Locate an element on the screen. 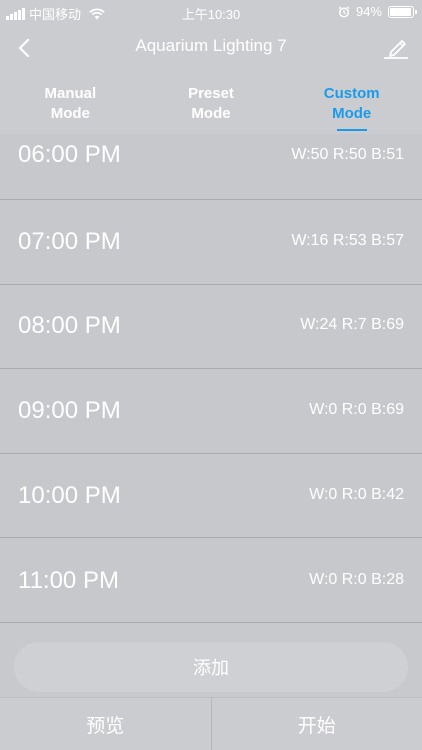 The height and width of the screenshot is (750, 422). schedule-row: 09:00 PM W:0 R:0 B:69 is located at coordinates (211, 411).